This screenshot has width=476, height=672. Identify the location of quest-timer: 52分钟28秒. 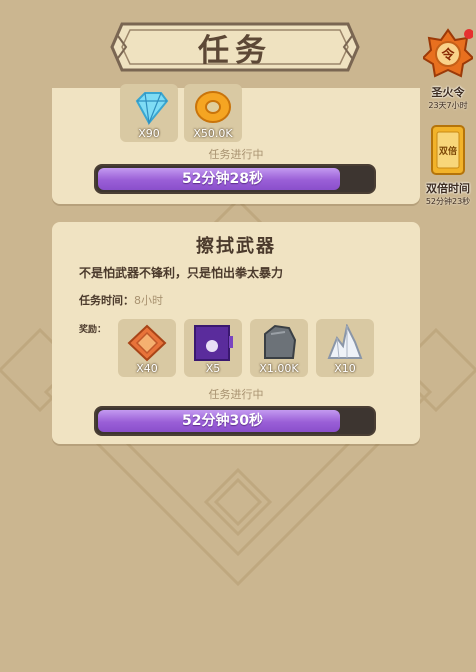
(222, 179).